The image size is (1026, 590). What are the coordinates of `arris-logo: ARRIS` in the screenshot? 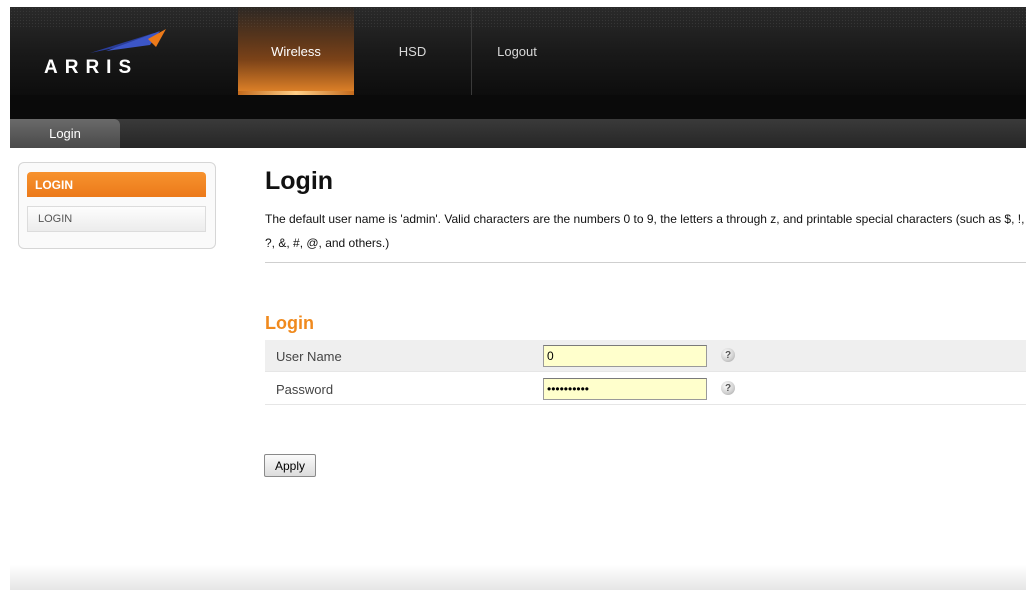 It's located at (110, 51).